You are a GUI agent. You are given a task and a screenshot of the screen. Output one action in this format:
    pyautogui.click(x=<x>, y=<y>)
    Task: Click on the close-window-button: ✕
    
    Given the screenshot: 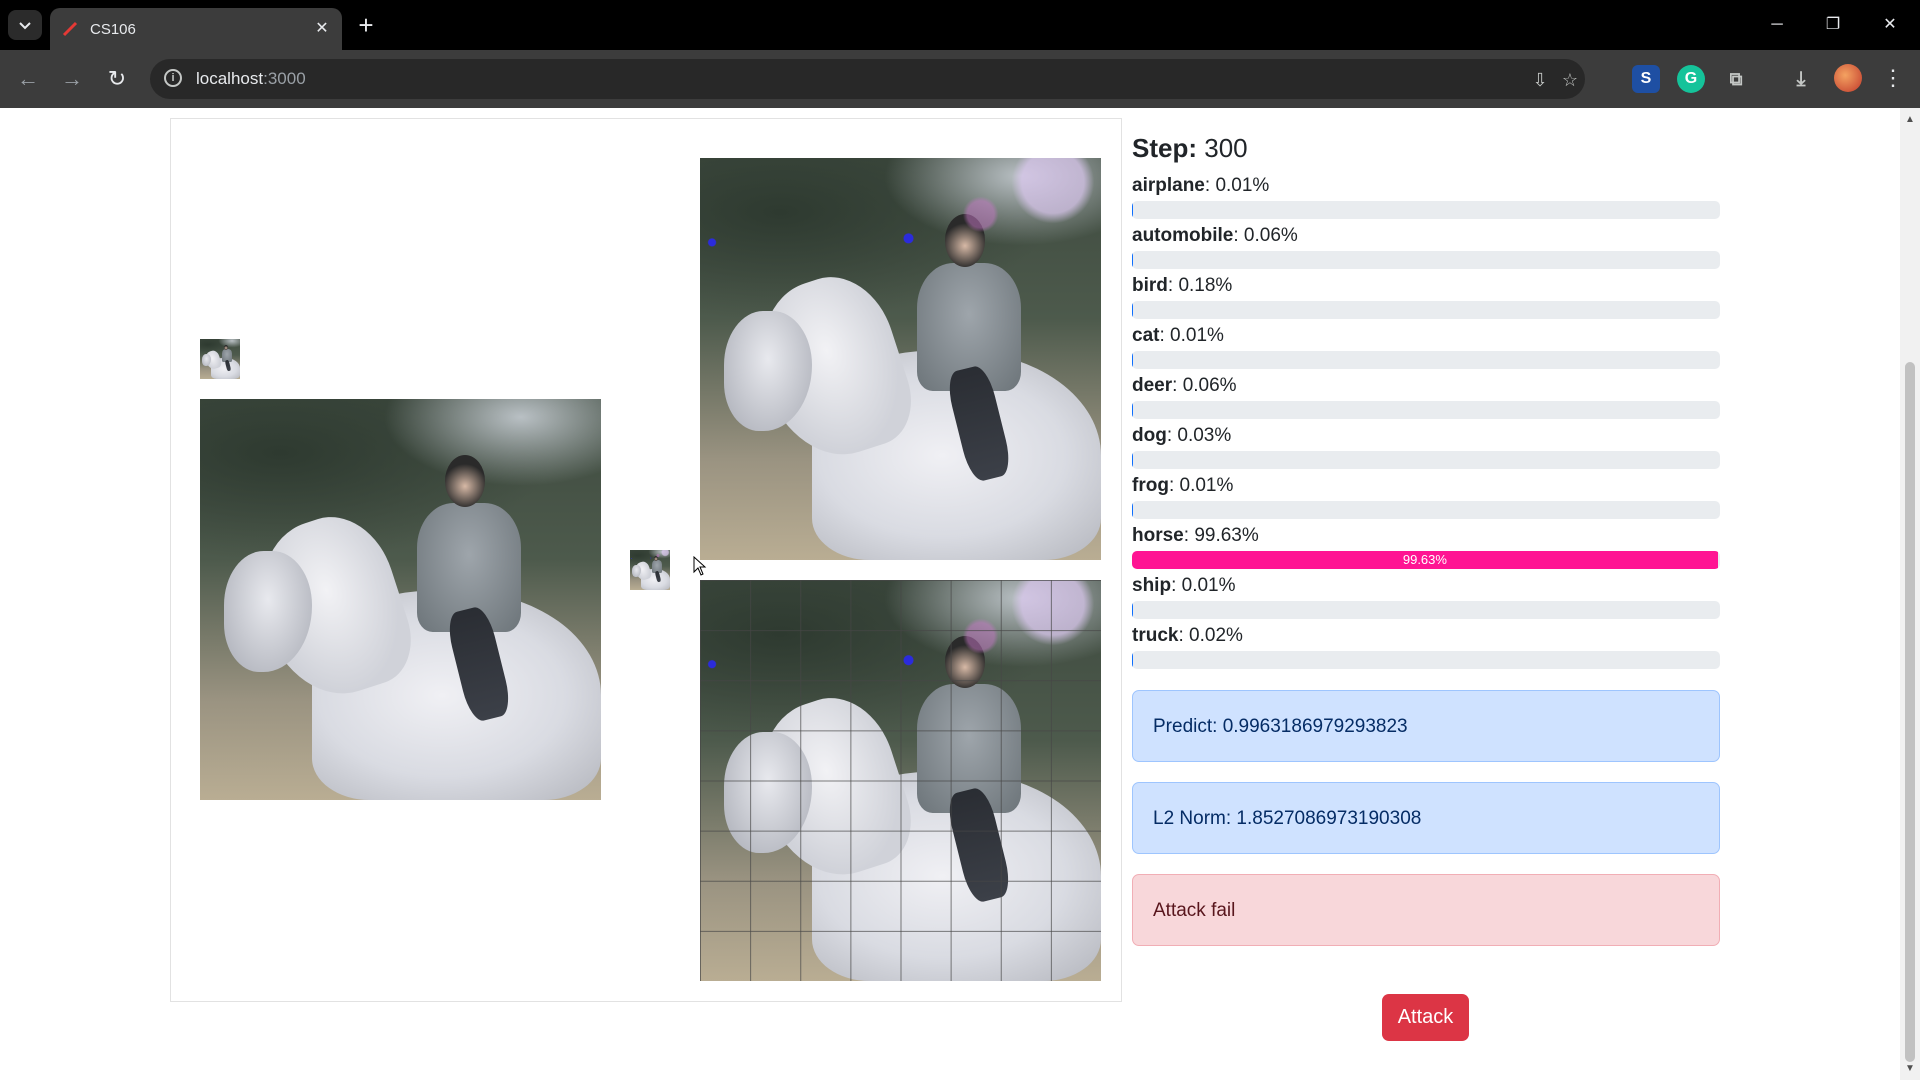 What is the action you would take?
    pyautogui.click(x=1890, y=25)
    